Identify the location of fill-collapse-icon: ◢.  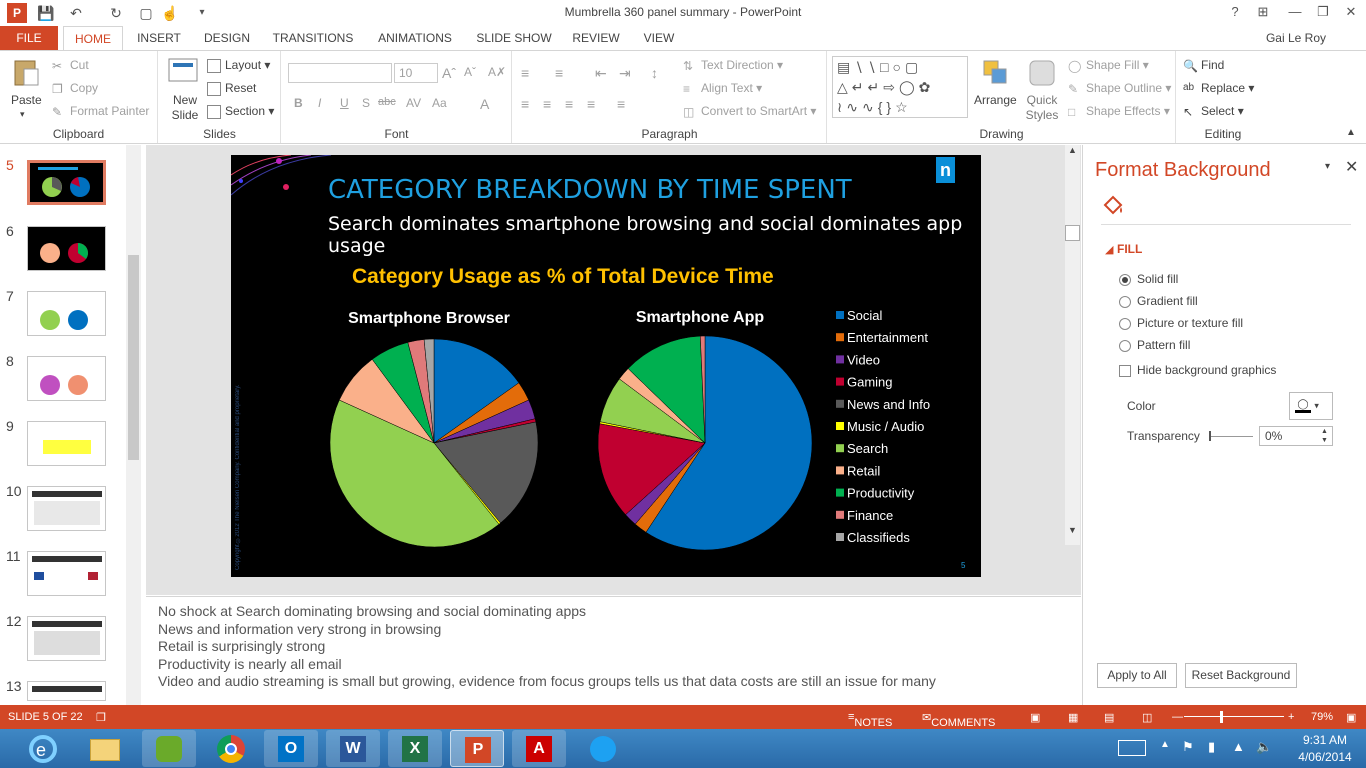
(1109, 249).